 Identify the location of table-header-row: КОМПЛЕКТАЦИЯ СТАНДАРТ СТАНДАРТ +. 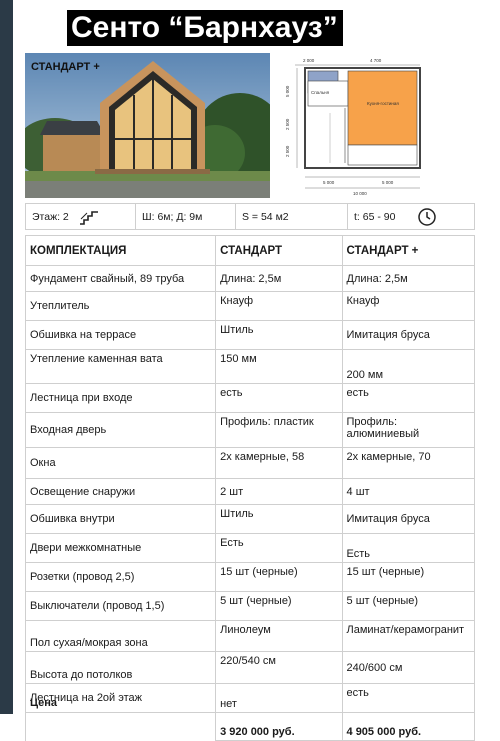
(250, 250).